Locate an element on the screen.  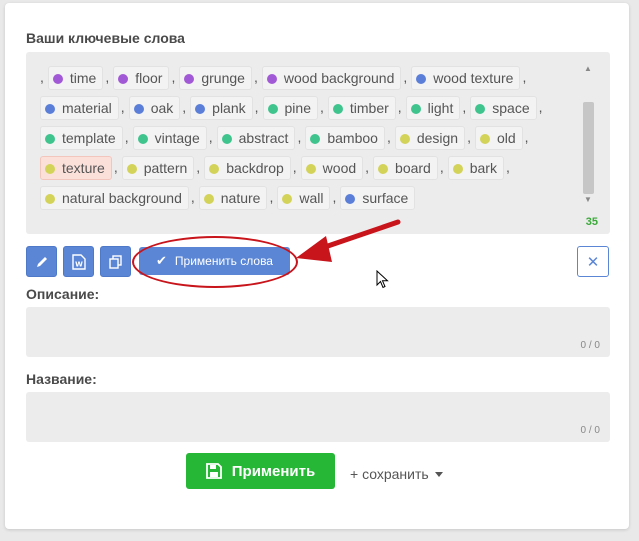
scroll-thumb is located at coordinates (588, 148).